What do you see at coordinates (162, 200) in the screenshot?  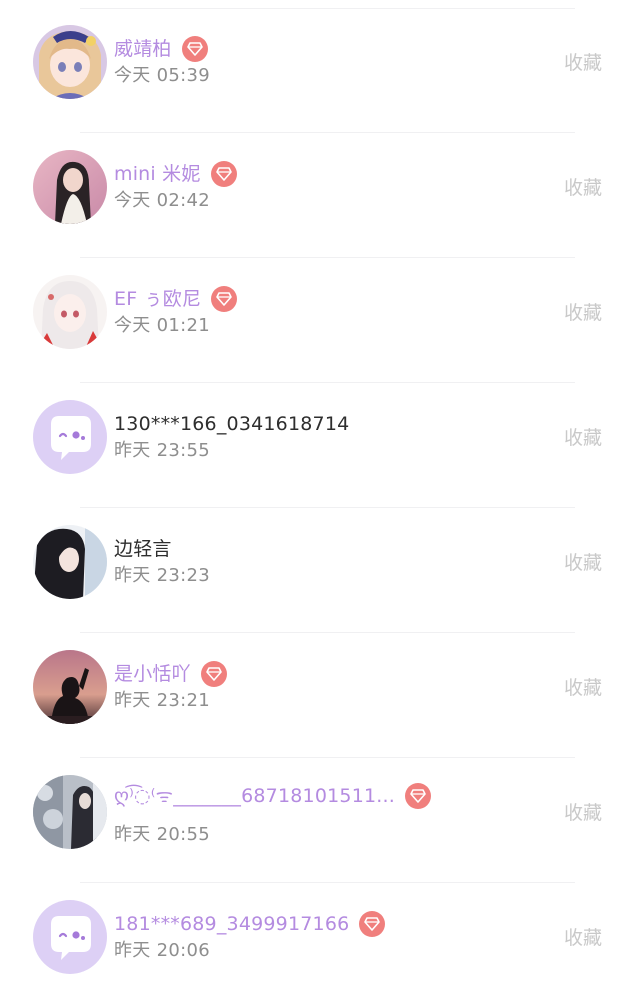 I see `timestamp: 今天 02:42` at bounding box center [162, 200].